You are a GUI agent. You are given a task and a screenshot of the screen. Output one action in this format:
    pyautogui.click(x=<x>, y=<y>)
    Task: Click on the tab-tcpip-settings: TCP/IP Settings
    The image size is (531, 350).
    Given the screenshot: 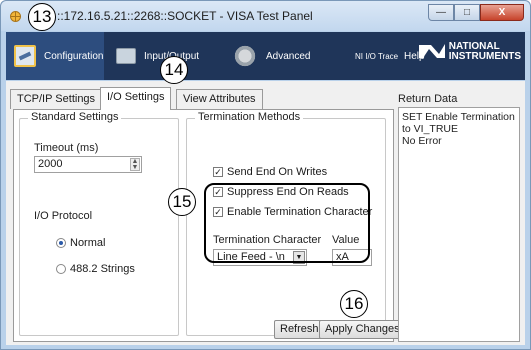 What is the action you would take?
    pyautogui.click(x=56, y=99)
    